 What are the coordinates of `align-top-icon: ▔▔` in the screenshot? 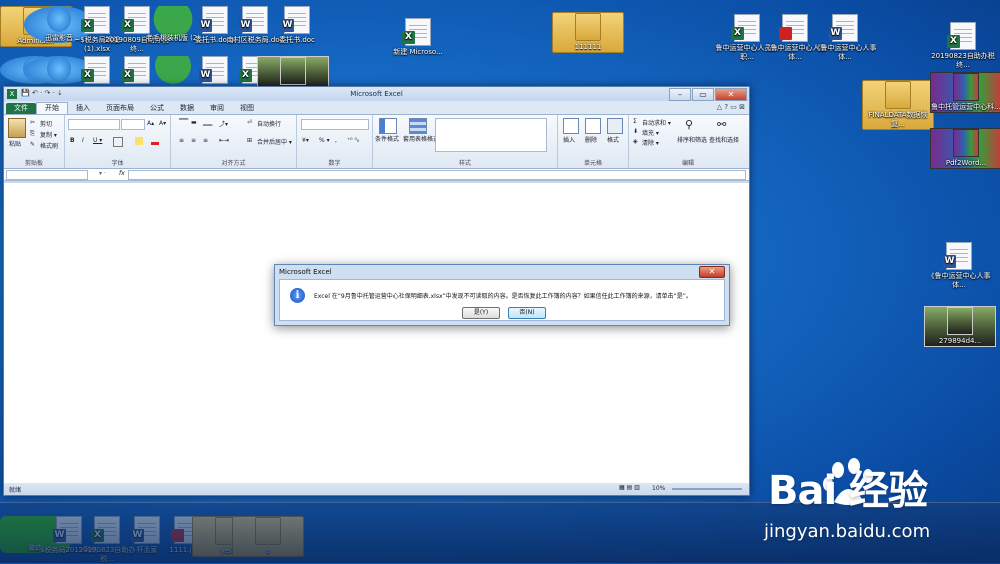 It's located at (183, 122).